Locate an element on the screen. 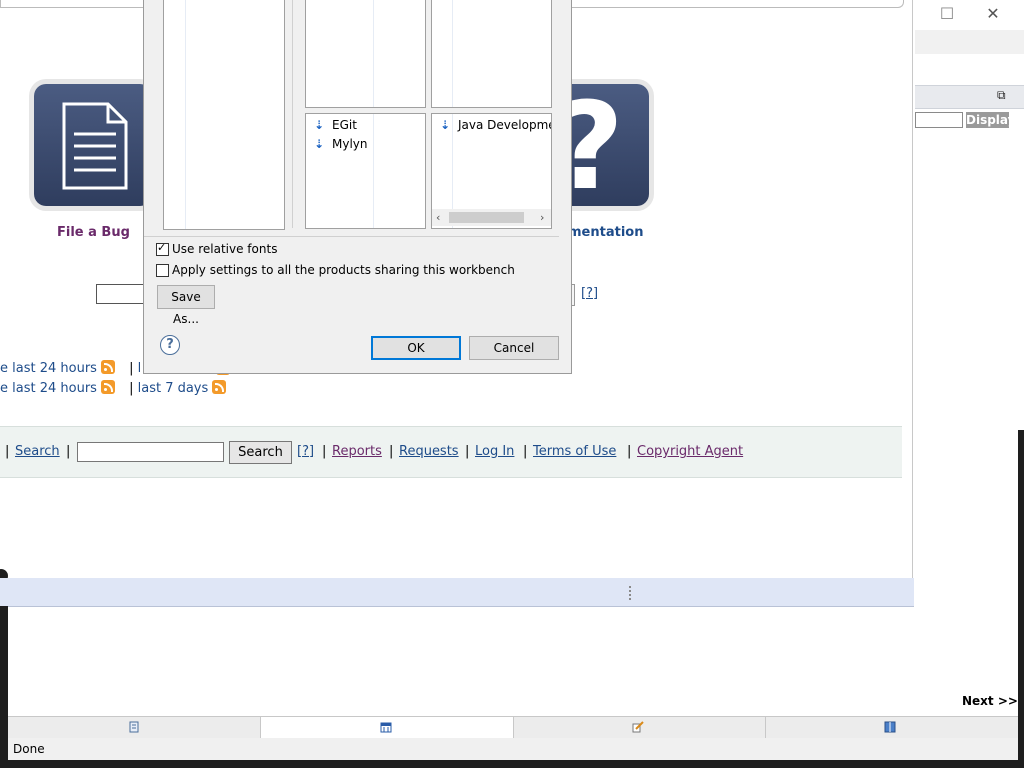  list-panel-bottom-a: ⇣ EGit ⇣ Mylyn is located at coordinates (365, 171).